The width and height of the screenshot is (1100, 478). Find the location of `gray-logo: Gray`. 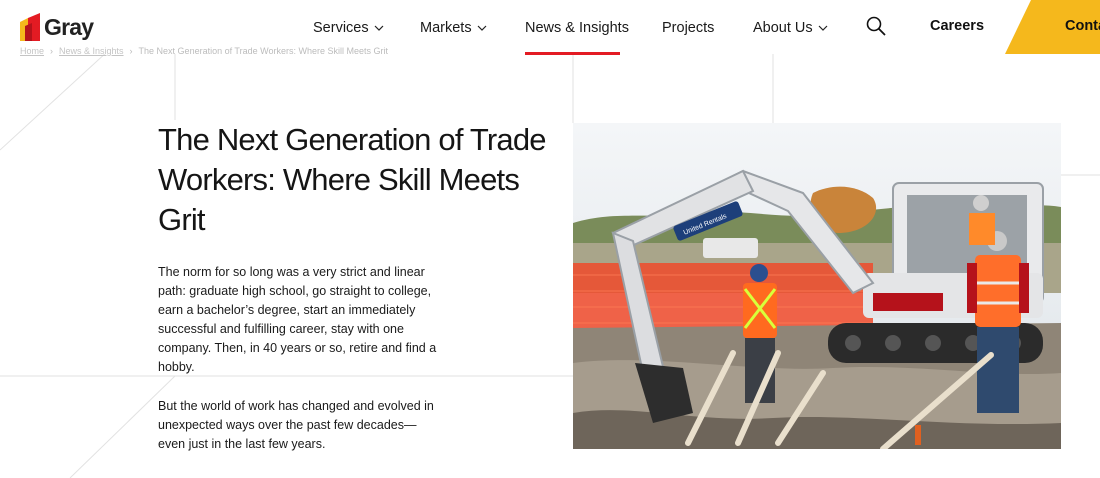

gray-logo: Gray is located at coordinates (57, 27).